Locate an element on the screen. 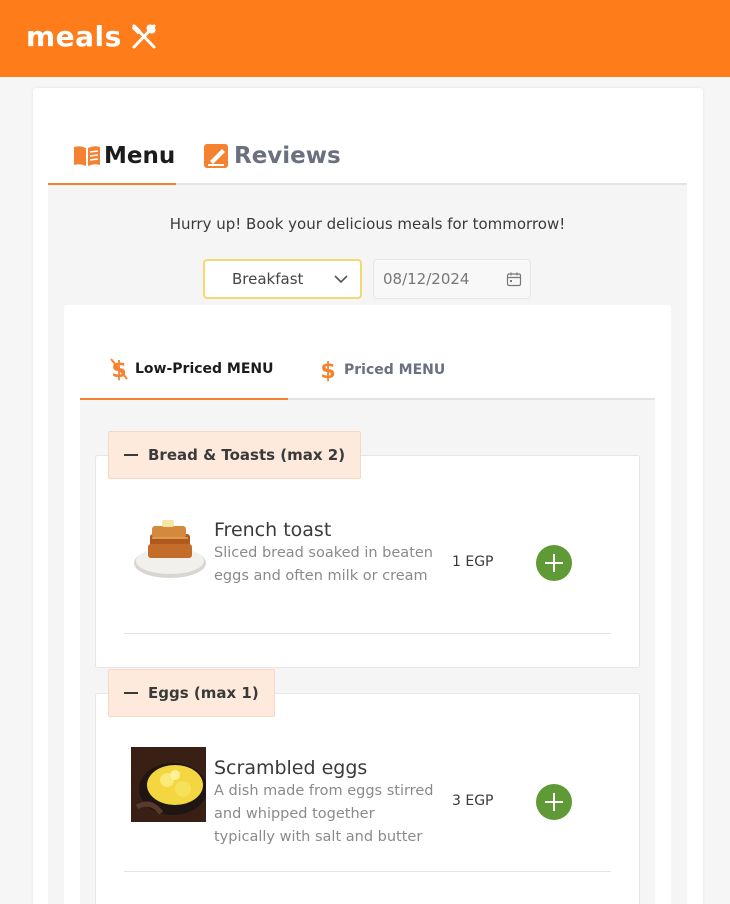  tab-priced: $ Priced MENU is located at coordinates (381, 369).